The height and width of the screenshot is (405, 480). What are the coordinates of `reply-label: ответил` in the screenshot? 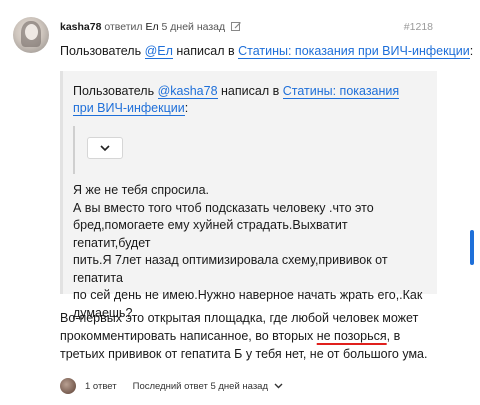 It's located at (123, 27).